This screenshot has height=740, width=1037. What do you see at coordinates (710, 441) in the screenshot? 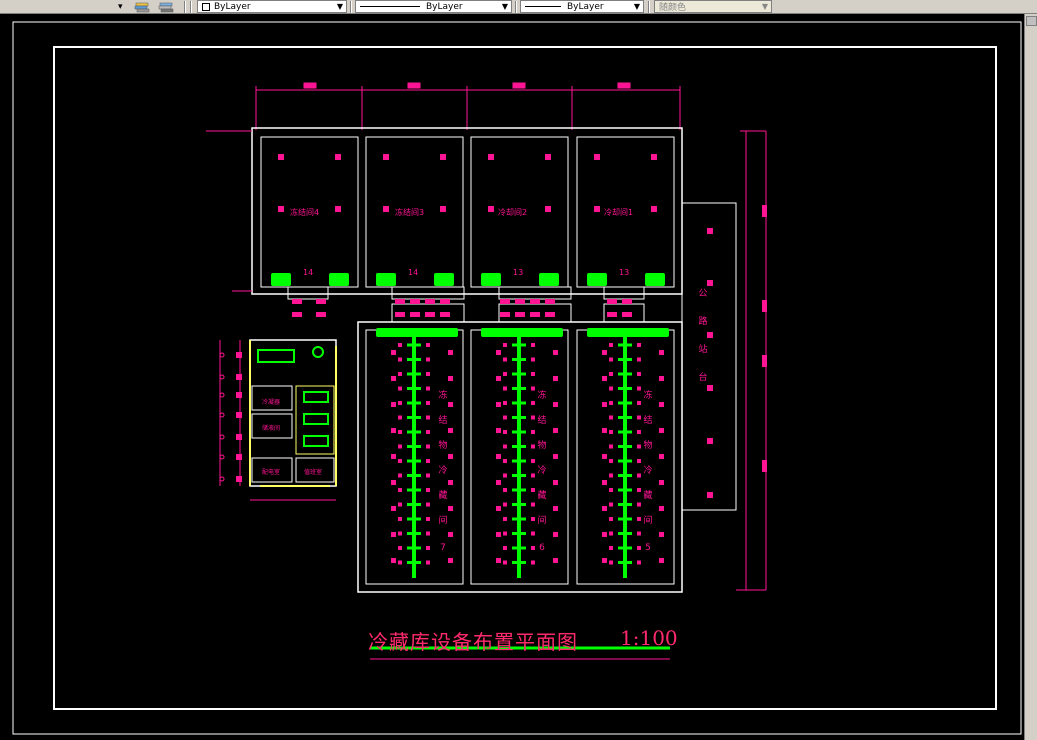
I see `platform-marker` at bounding box center [710, 441].